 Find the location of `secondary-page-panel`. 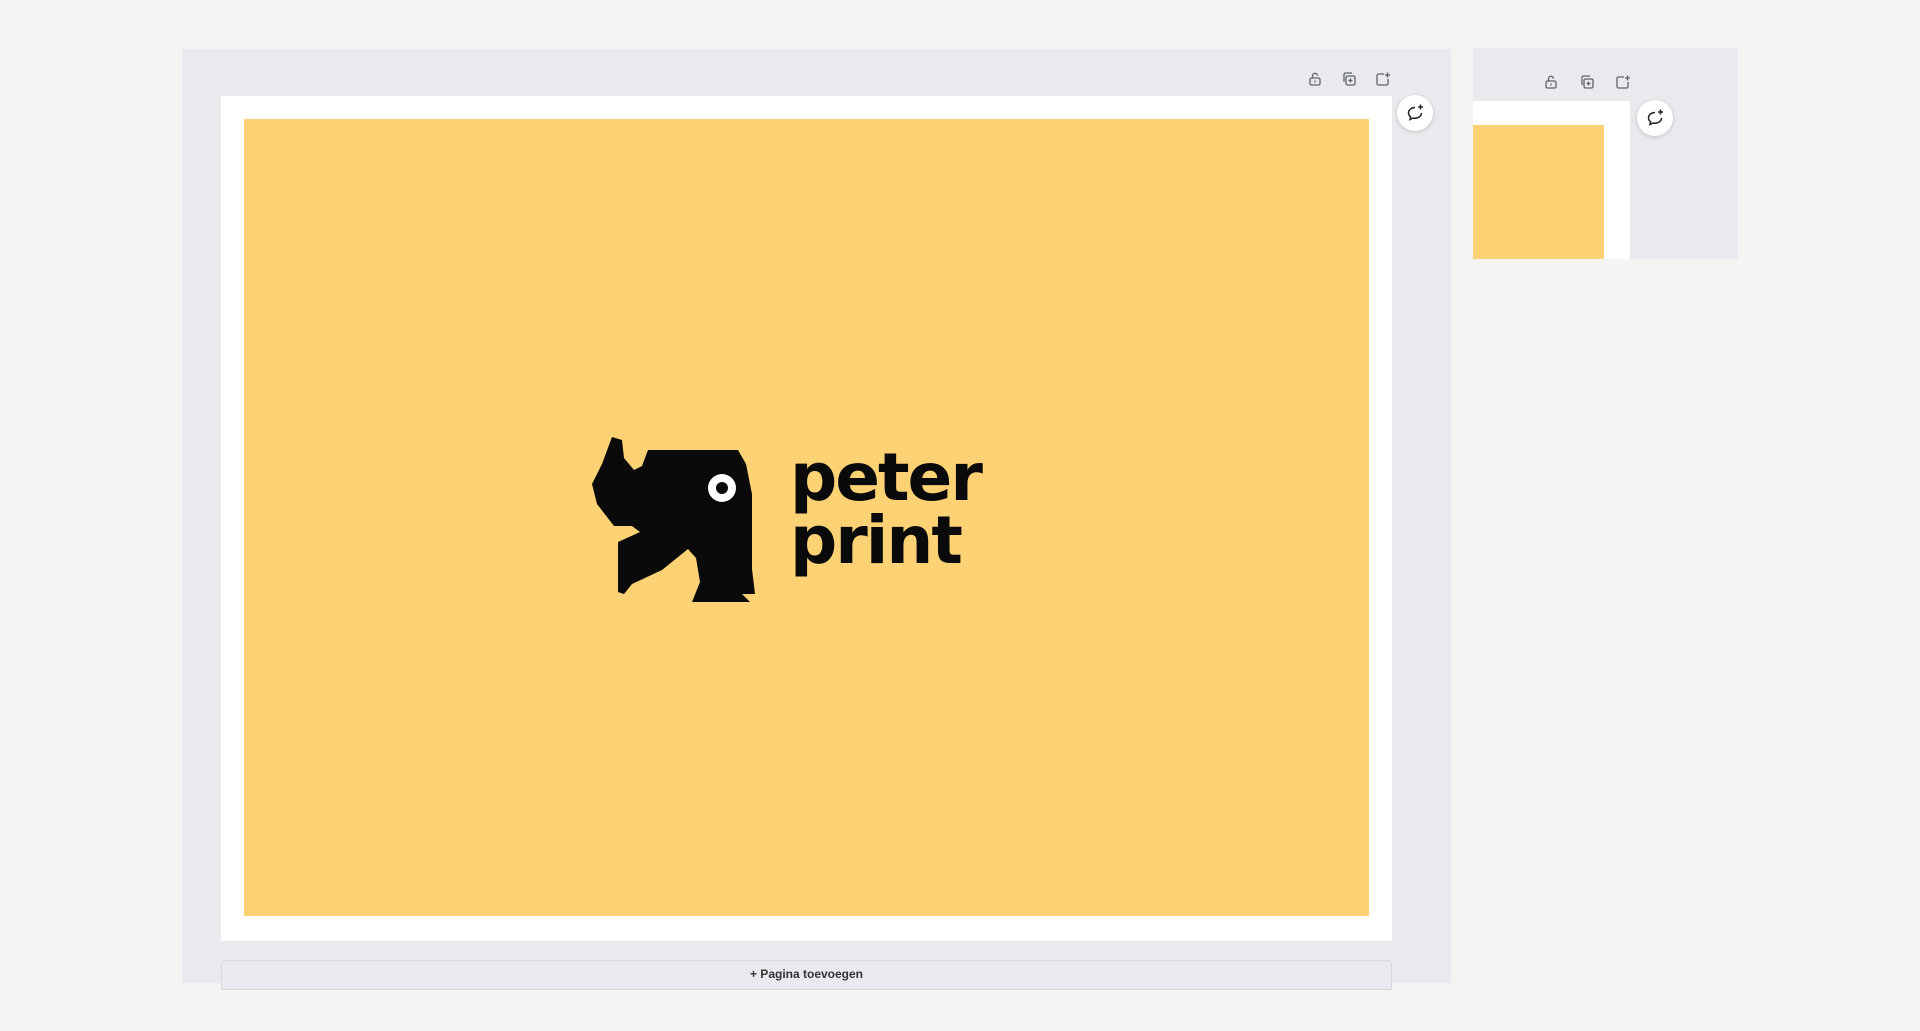

secondary-page-panel is located at coordinates (1605, 153).